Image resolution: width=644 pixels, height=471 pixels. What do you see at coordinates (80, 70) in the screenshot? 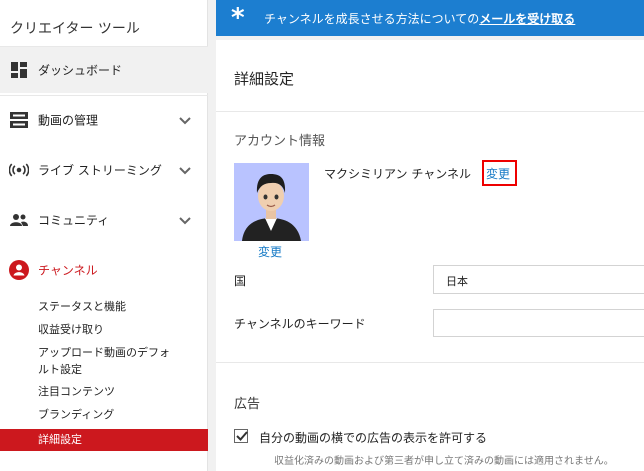
I see `sidebar-item-label: ダッシュボード` at bounding box center [80, 70].